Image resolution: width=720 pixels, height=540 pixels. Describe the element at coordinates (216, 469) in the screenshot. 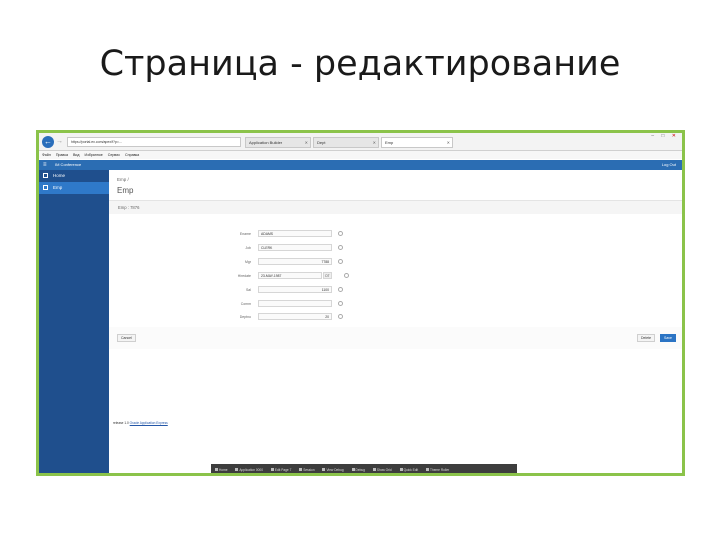

I see `home-icon` at that location.